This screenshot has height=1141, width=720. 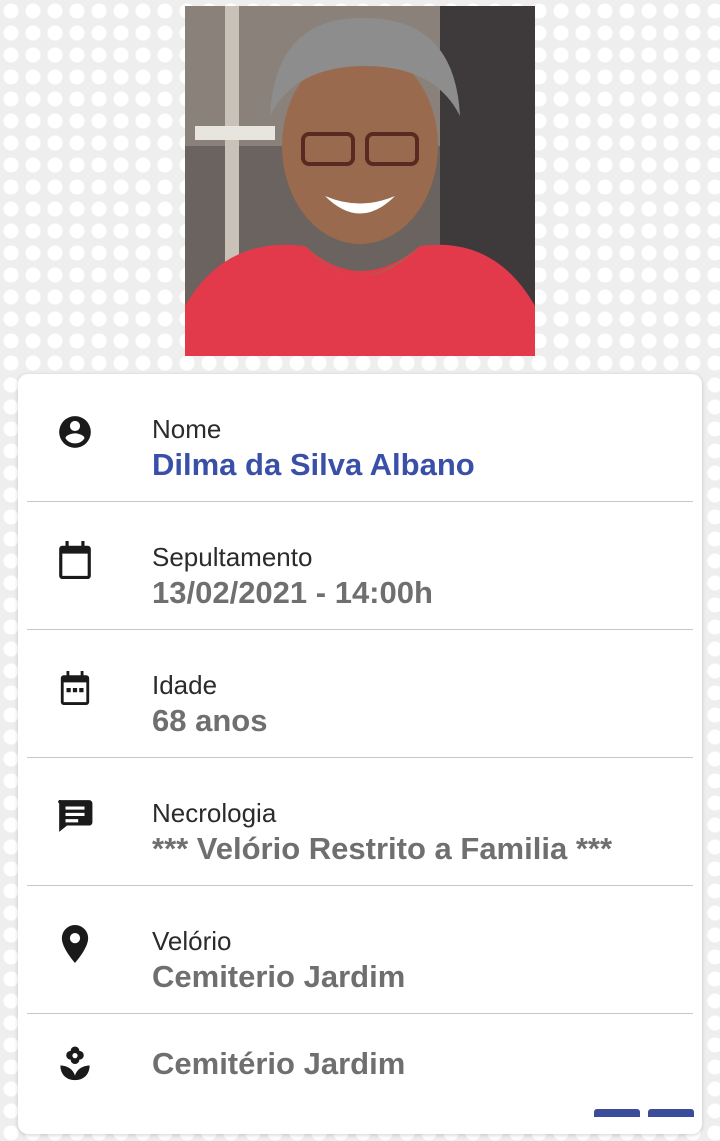 I want to click on portrait-image, so click(x=360, y=181).